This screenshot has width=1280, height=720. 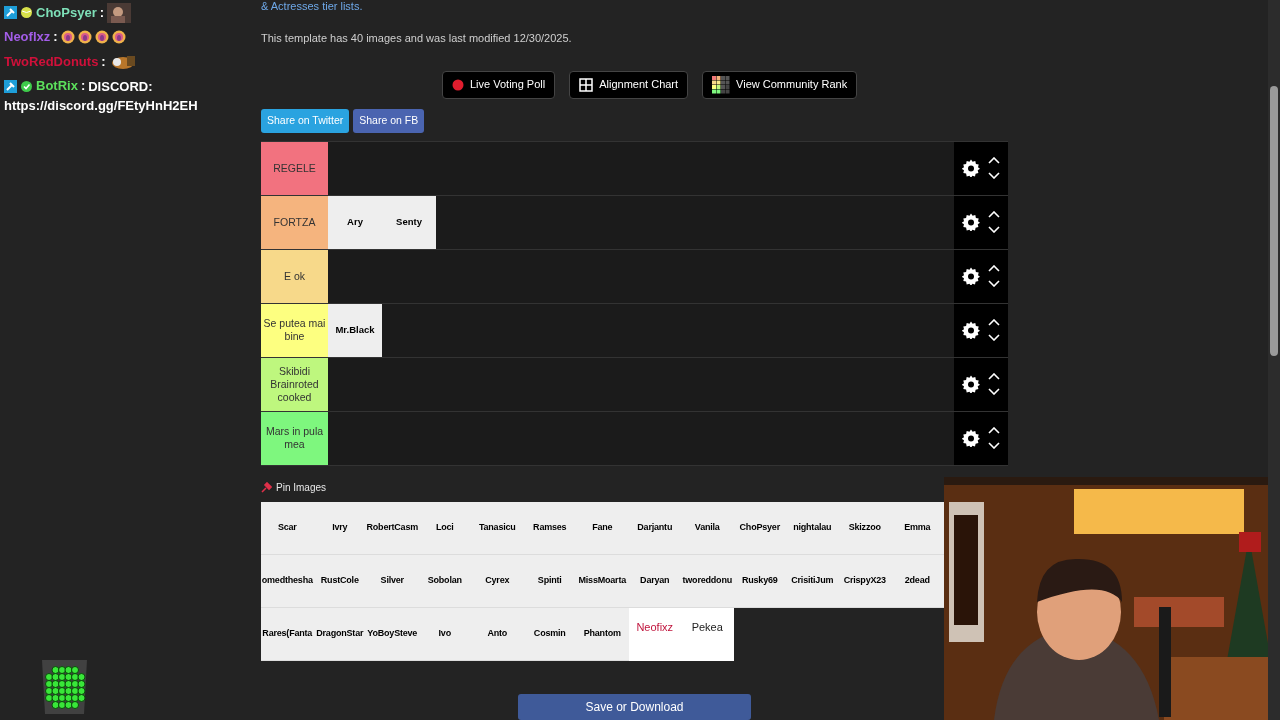 I want to click on name-card: Pekea, so click(x=707, y=634).